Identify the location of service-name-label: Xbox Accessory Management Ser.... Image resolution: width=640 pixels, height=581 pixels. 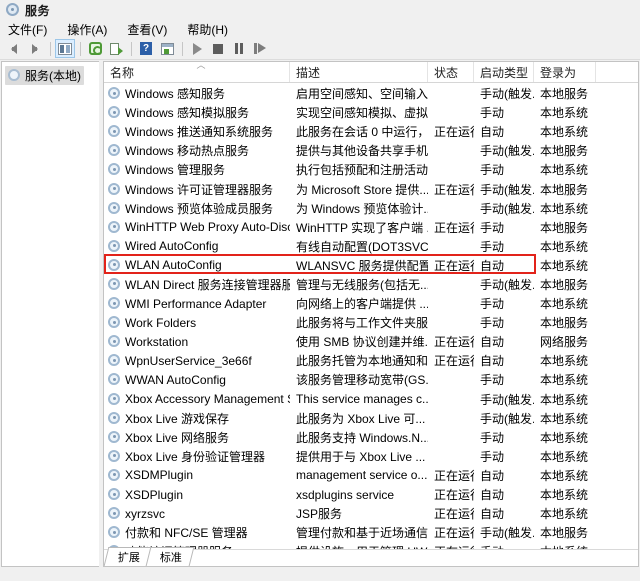
(207, 399).